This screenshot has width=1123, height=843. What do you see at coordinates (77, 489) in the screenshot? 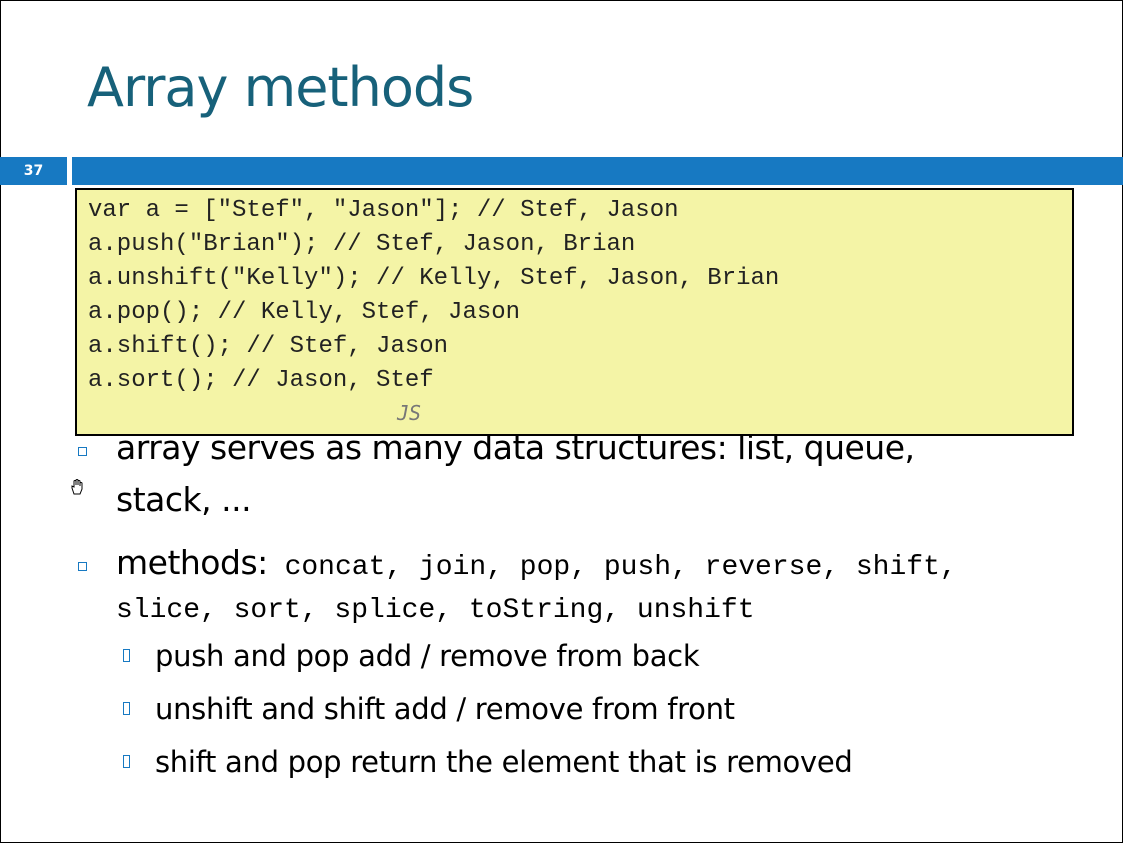
I see `hand-cursor-icon` at bounding box center [77, 489].